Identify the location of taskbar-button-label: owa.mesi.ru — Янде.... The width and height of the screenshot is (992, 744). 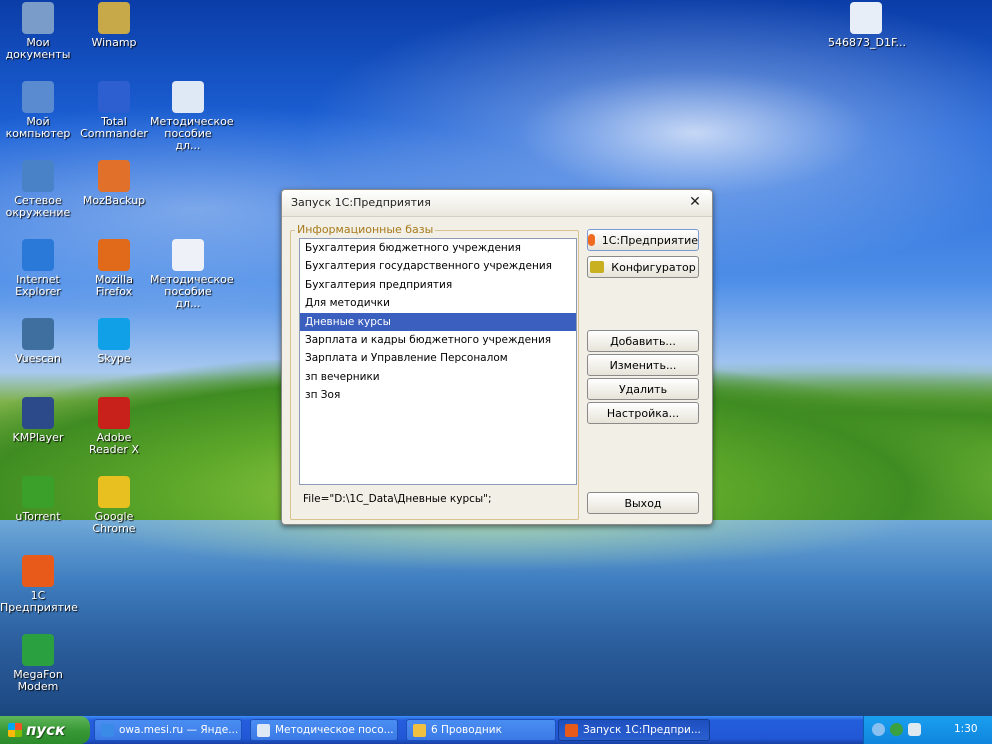
(179, 730).